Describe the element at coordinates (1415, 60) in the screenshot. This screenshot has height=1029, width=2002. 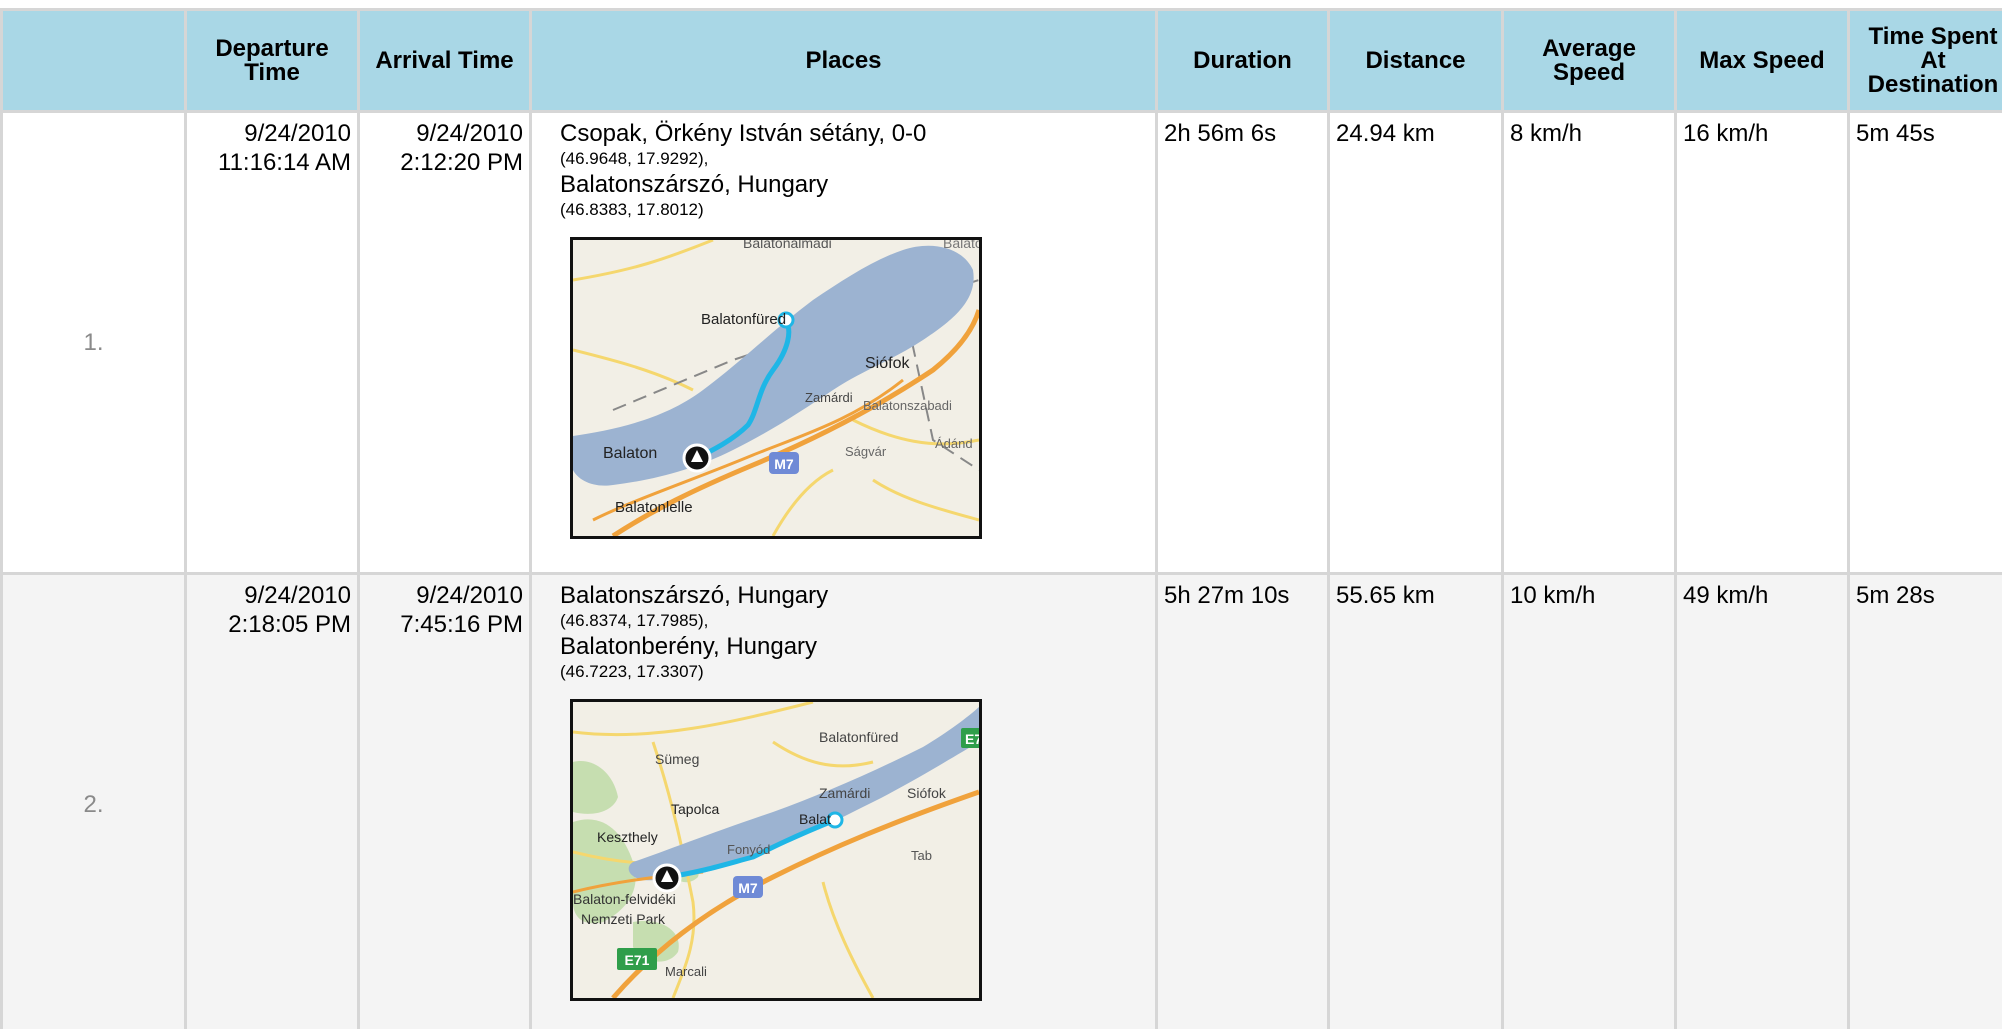
I see `header-distance: Distance` at that location.